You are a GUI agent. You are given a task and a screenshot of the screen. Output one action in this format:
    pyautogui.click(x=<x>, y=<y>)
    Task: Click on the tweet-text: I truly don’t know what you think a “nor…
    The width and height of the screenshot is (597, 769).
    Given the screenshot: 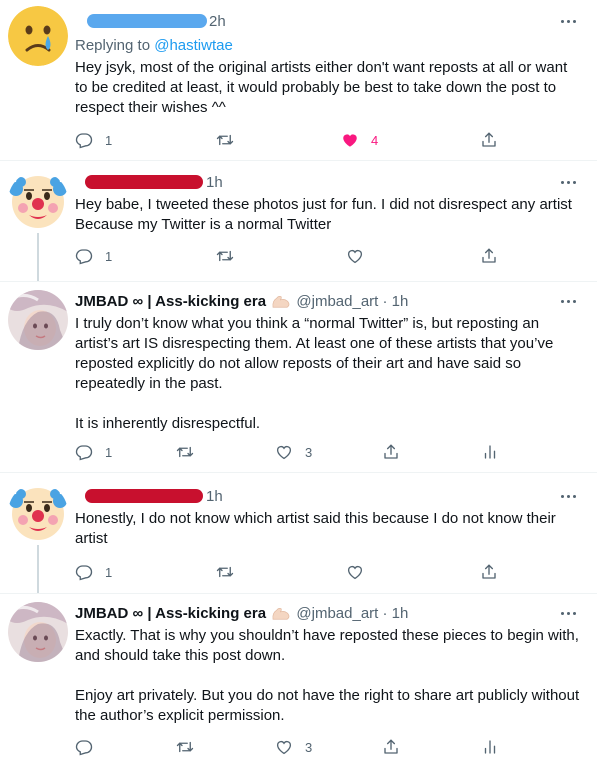 What is the action you would take?
    pyautogui.click(x=314, y=373)
    